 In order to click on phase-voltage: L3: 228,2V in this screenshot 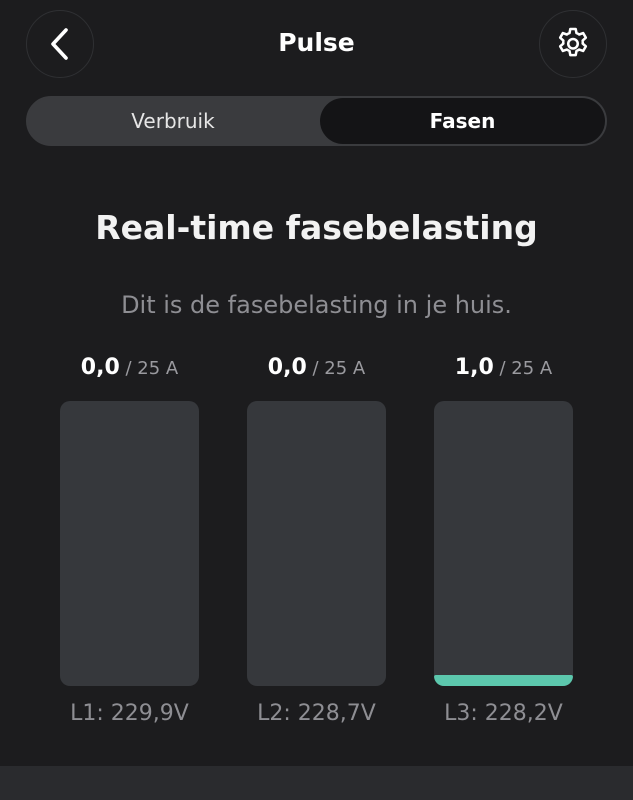, I will do `click(503, 713)`.